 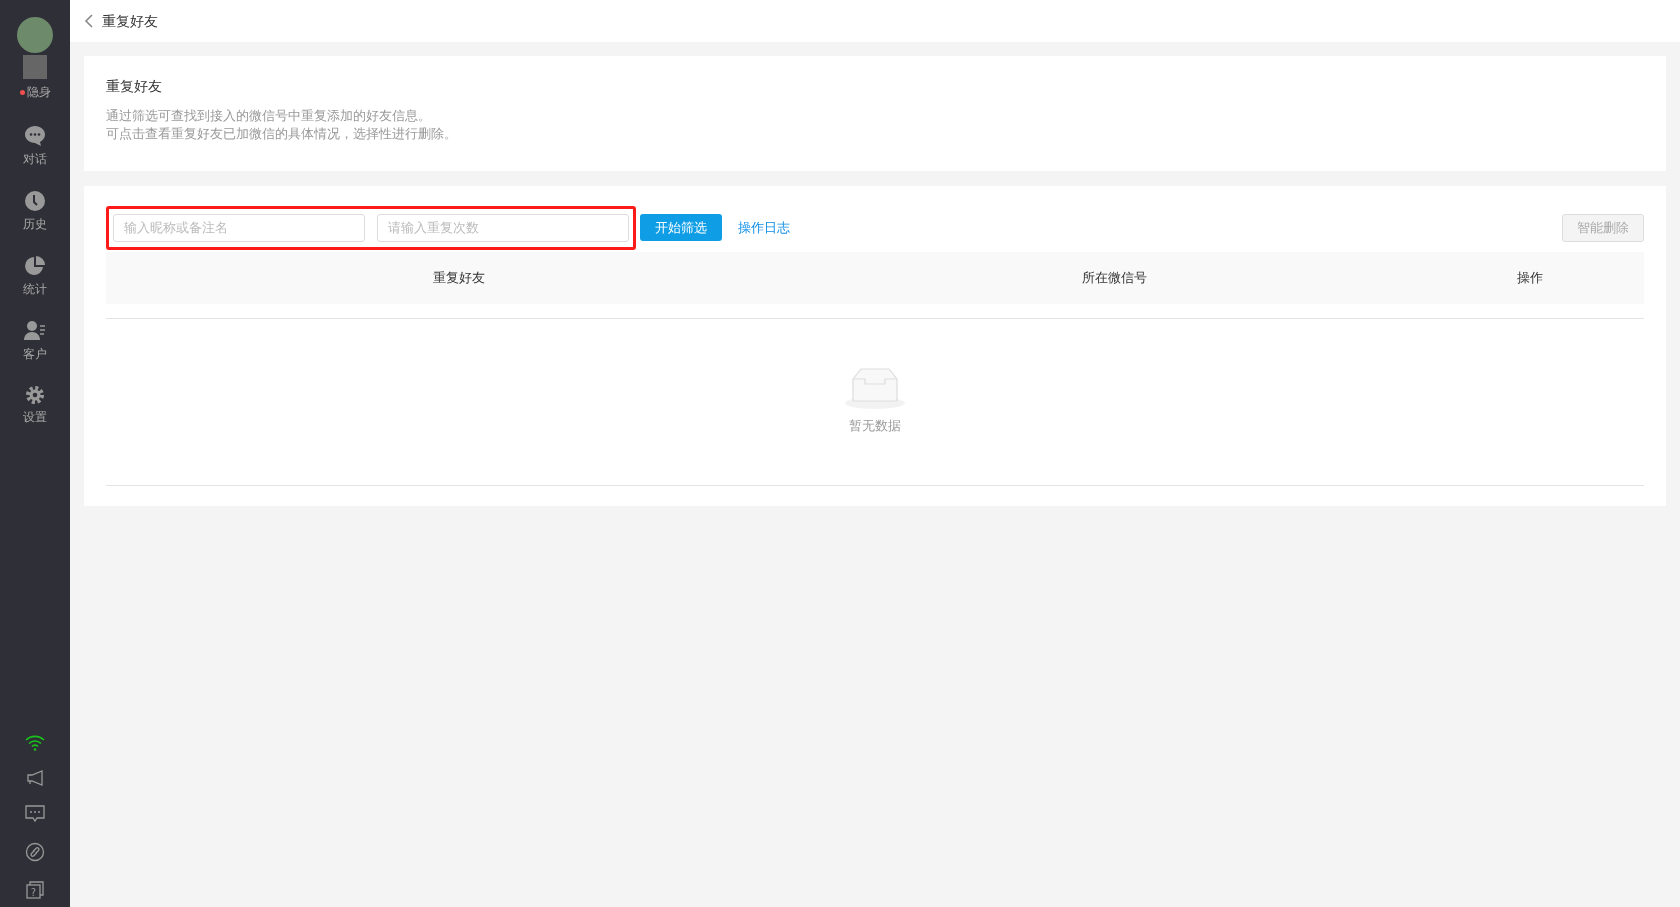 I want to click on sidebar-nav-item: 对话, so click(x=35, y=146).